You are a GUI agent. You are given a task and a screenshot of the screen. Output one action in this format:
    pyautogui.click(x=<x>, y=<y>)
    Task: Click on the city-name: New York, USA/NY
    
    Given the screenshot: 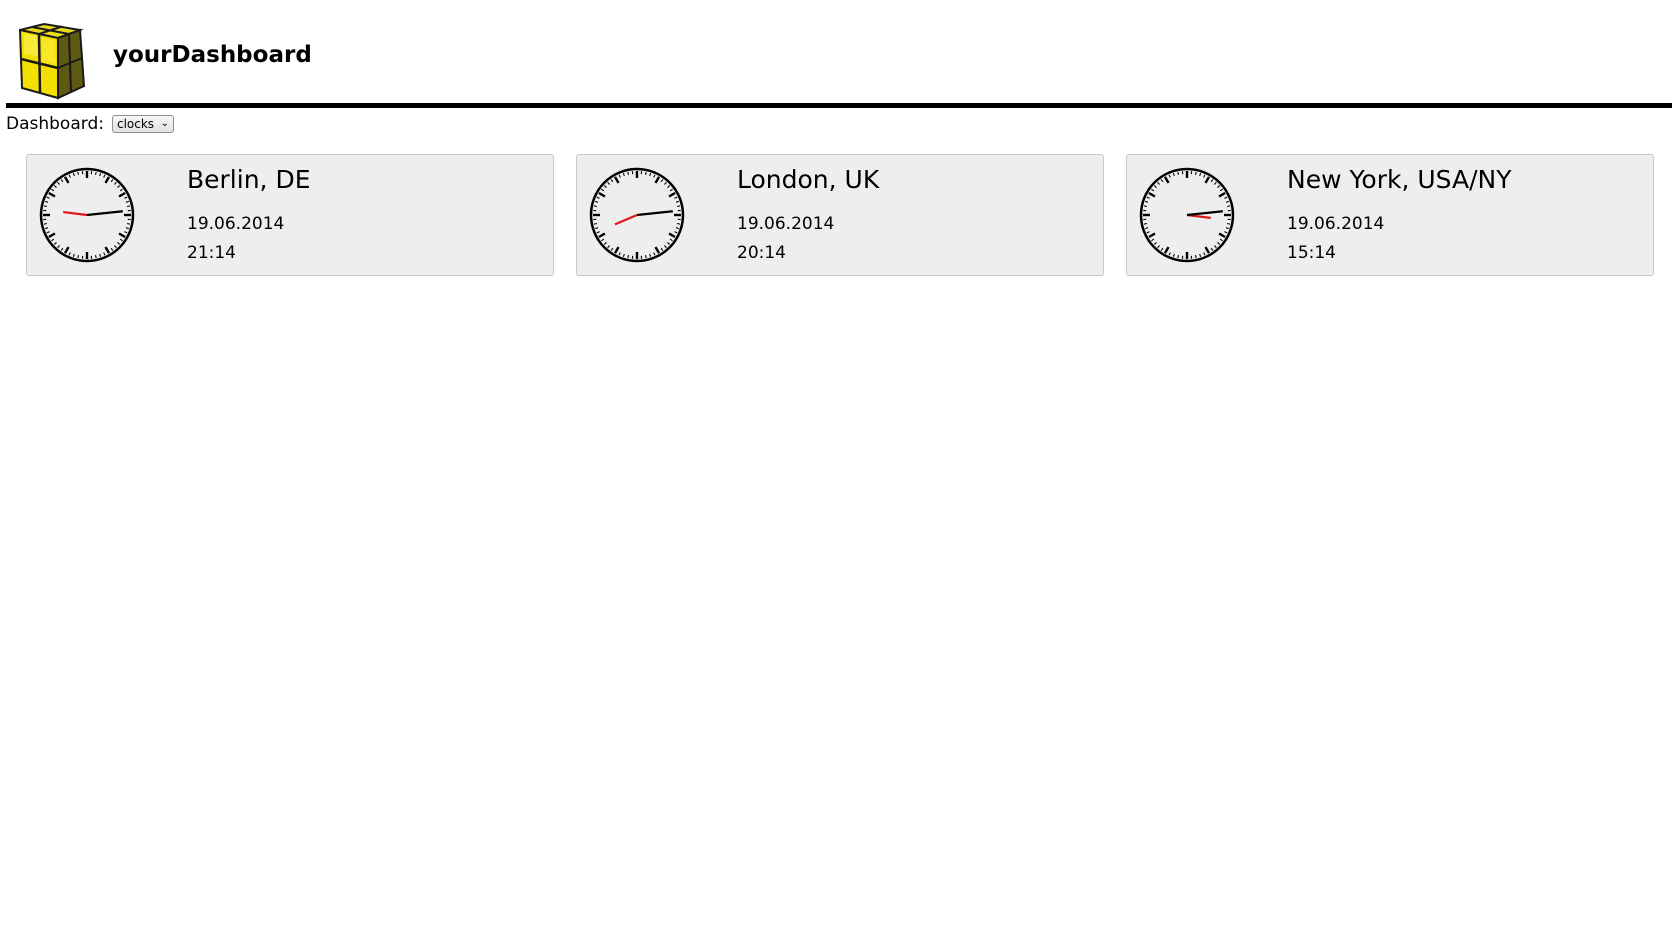 What is the action you would take?
    pyautogui.click(x=1399, y=179)
    